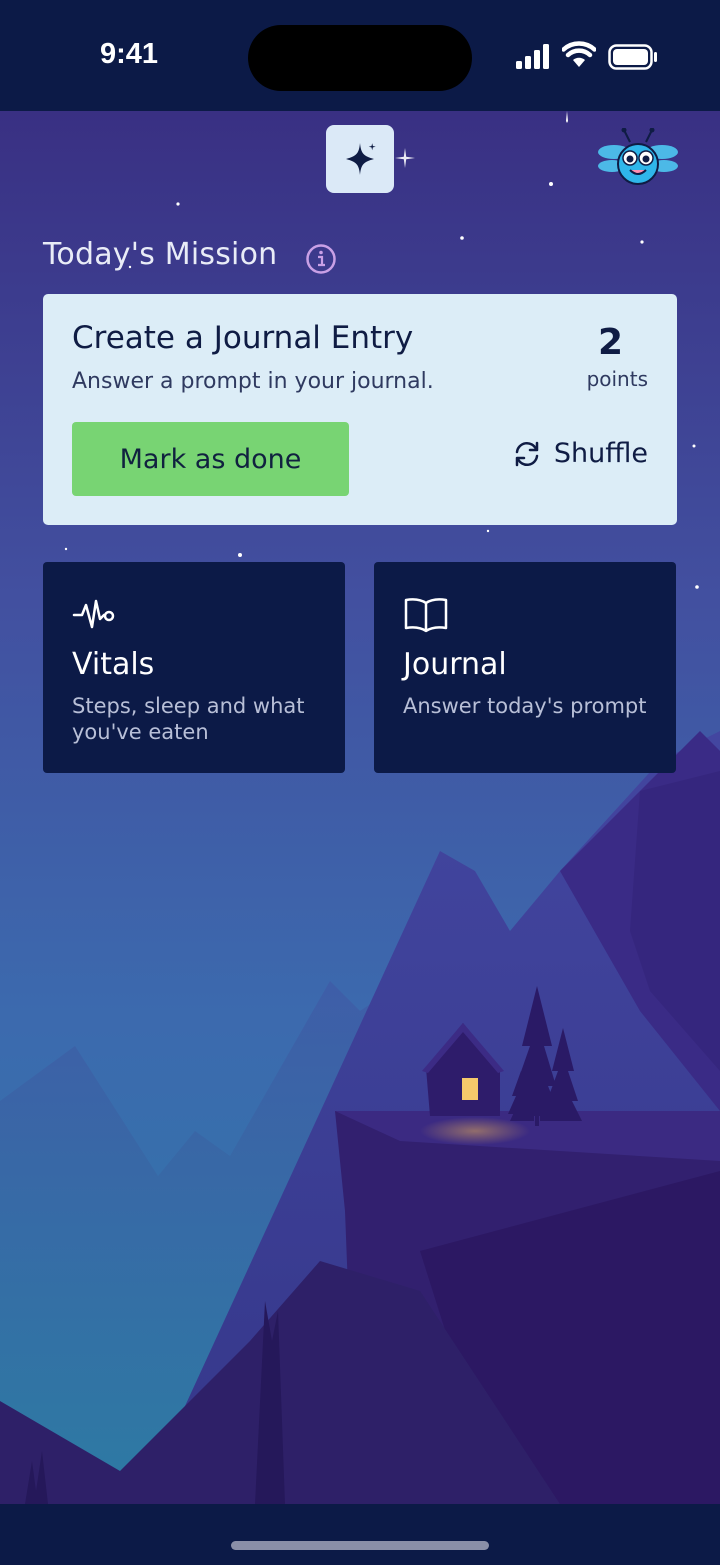 The width and height of the screenshot is (720, 1565). Describe the element at coordinates (632, 57) in the screenshot. I see `battery-icon` at that location.